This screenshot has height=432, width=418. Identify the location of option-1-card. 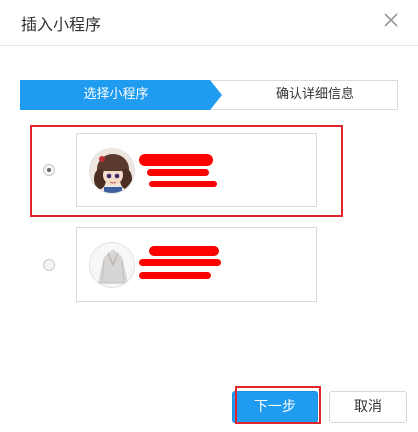
(196, 170).